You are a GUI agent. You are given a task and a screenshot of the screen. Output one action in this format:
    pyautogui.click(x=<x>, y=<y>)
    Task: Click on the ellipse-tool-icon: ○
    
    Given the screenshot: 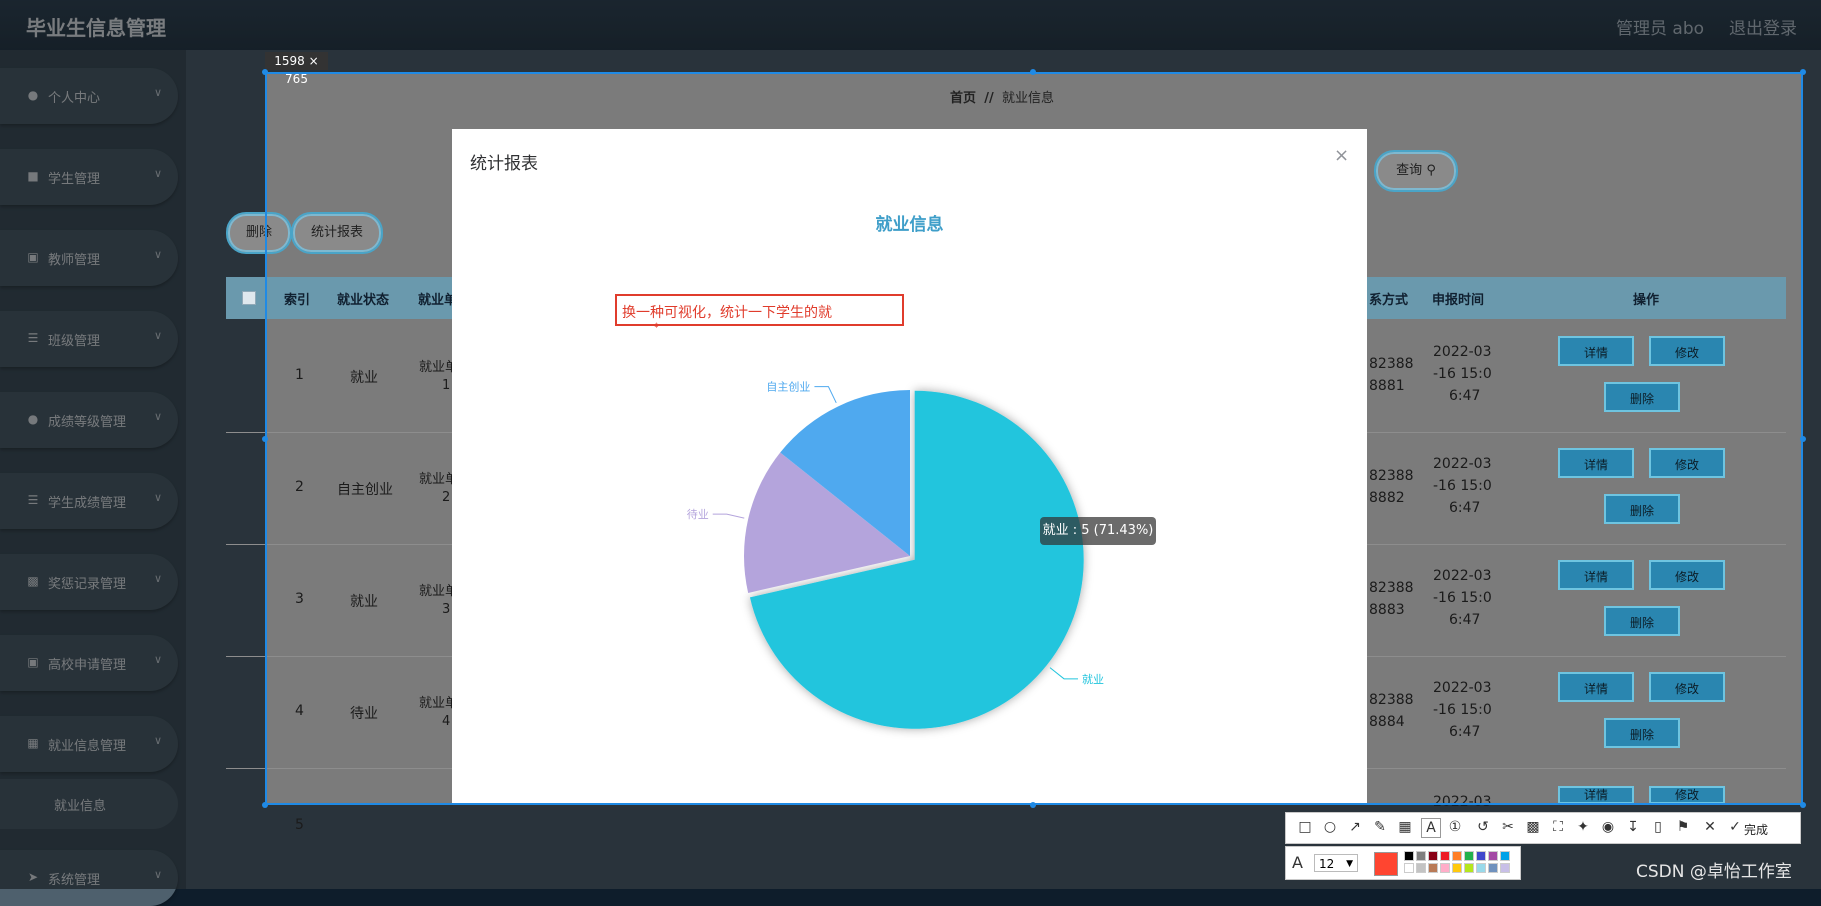 What is the action you would take?
    pyautogui.click(x=1330, y=827)
    